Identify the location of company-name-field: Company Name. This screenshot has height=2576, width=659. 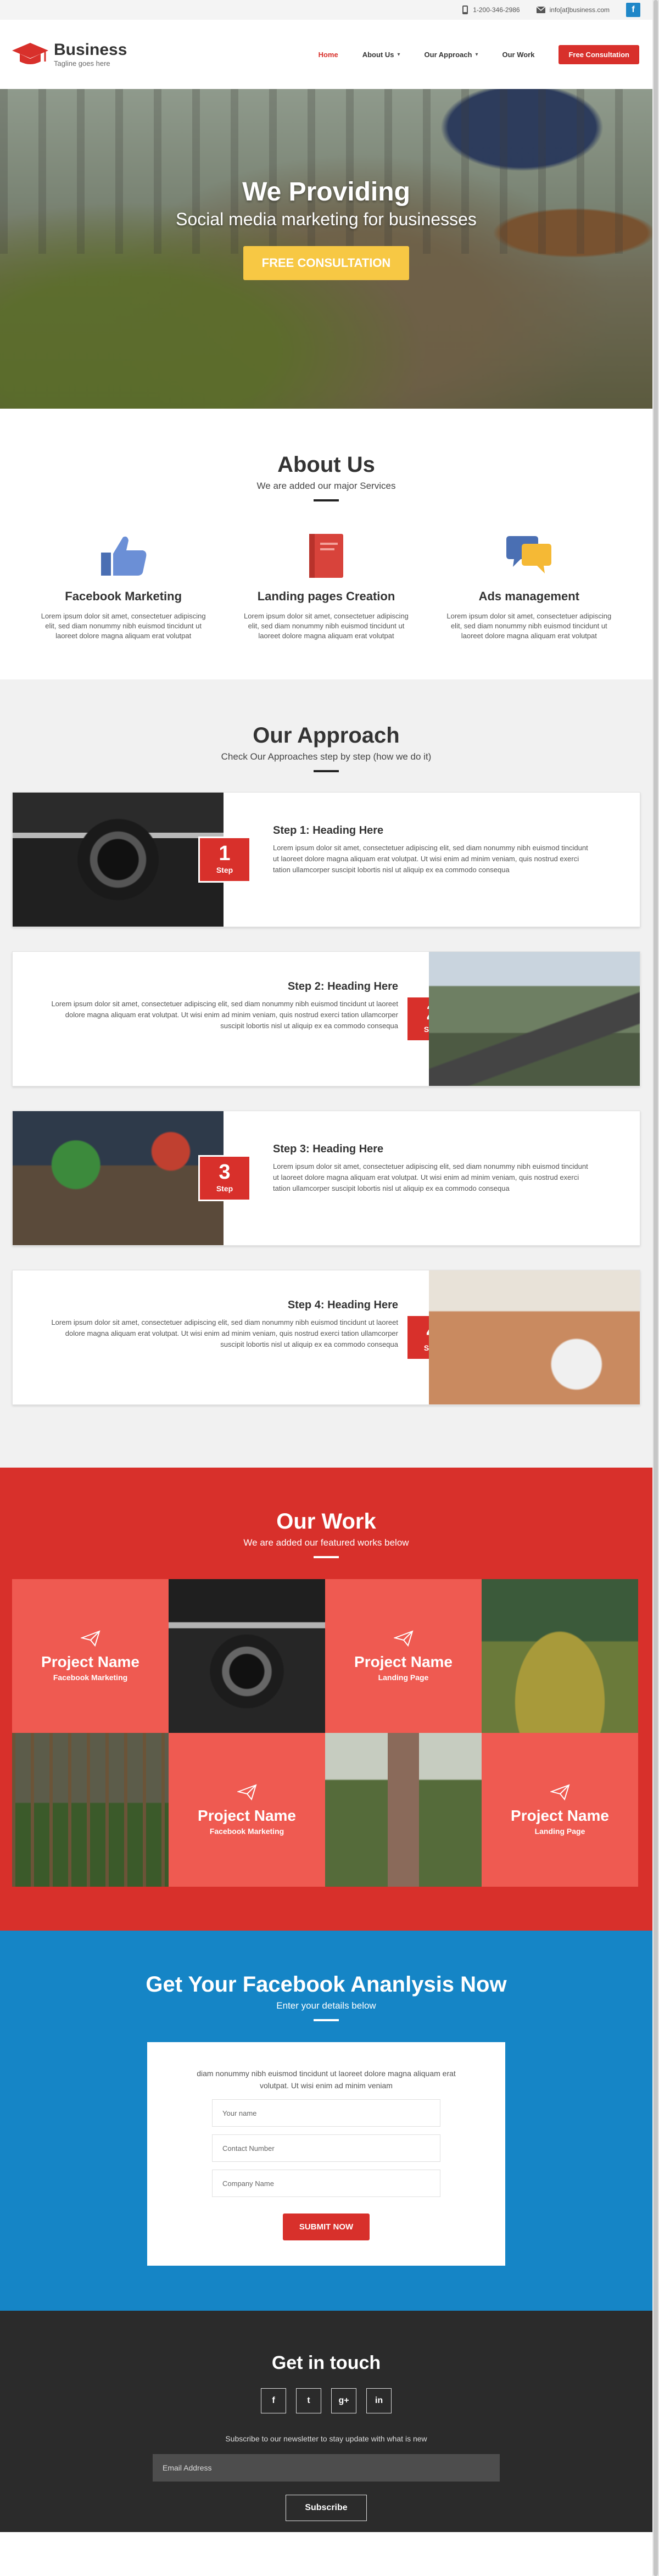
(326, 2183).